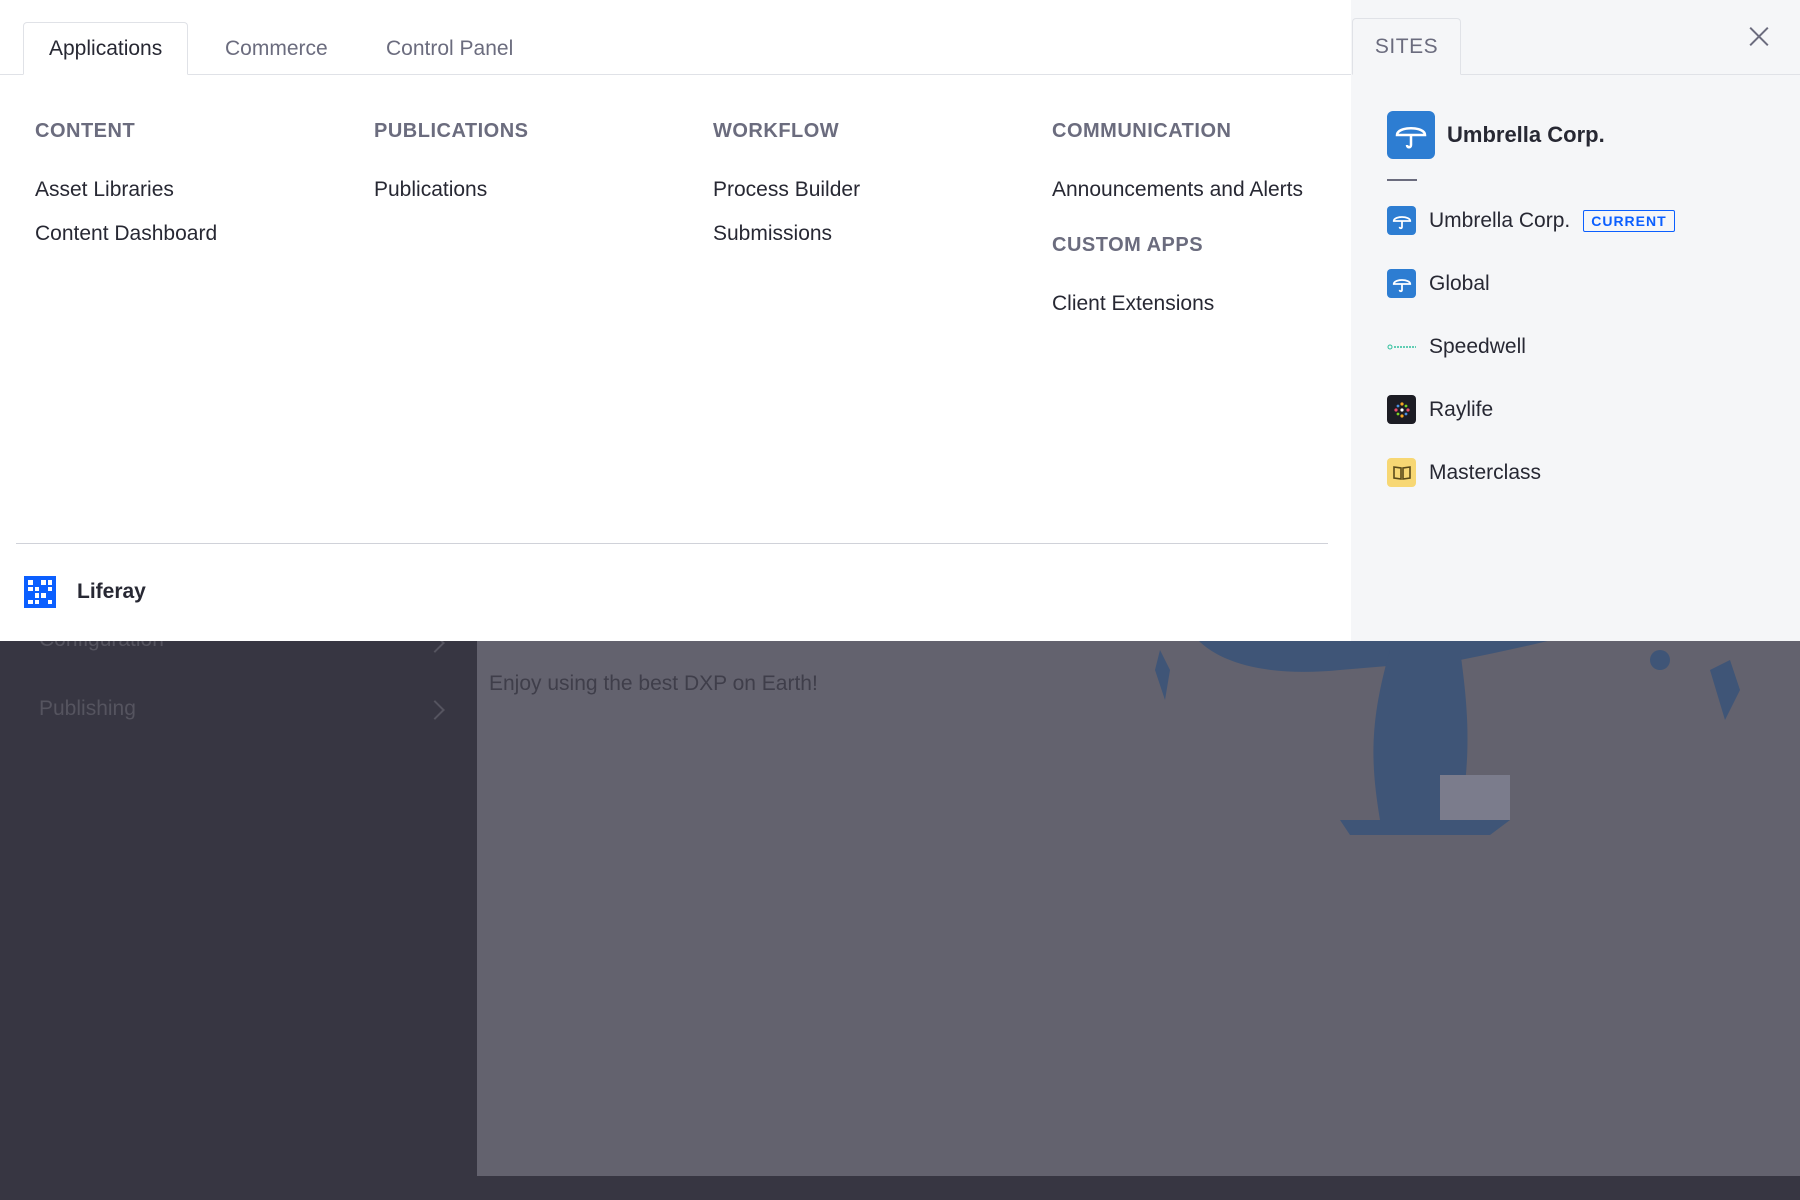  Describe the element at coordinates (1477, 346) in the screenshot. I see `site-label: Speedwell` at that location.